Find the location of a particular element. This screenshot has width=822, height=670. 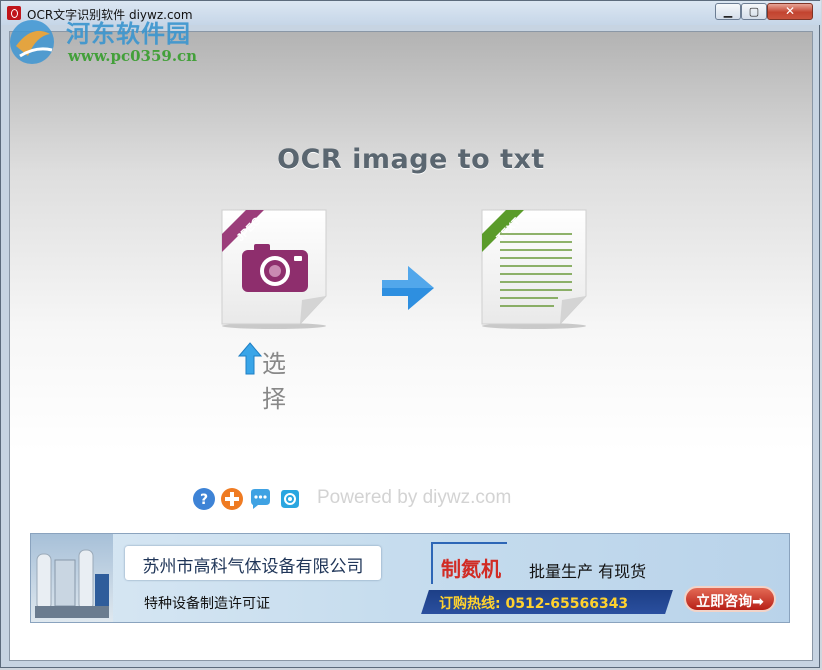

maximize-button: ▢ is located at coordinates (754, 11).